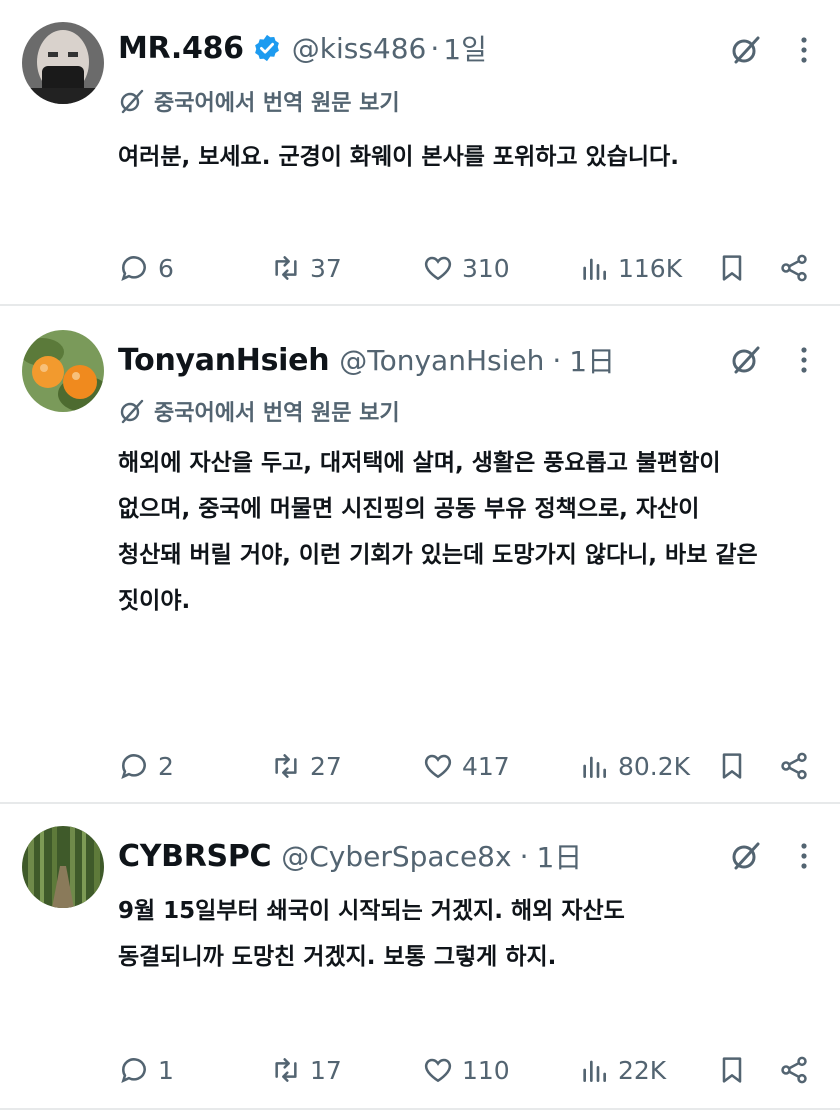  Describe the element at coordinates (306, 268) in the screenshot. I see `repost-button: 37` at that location.